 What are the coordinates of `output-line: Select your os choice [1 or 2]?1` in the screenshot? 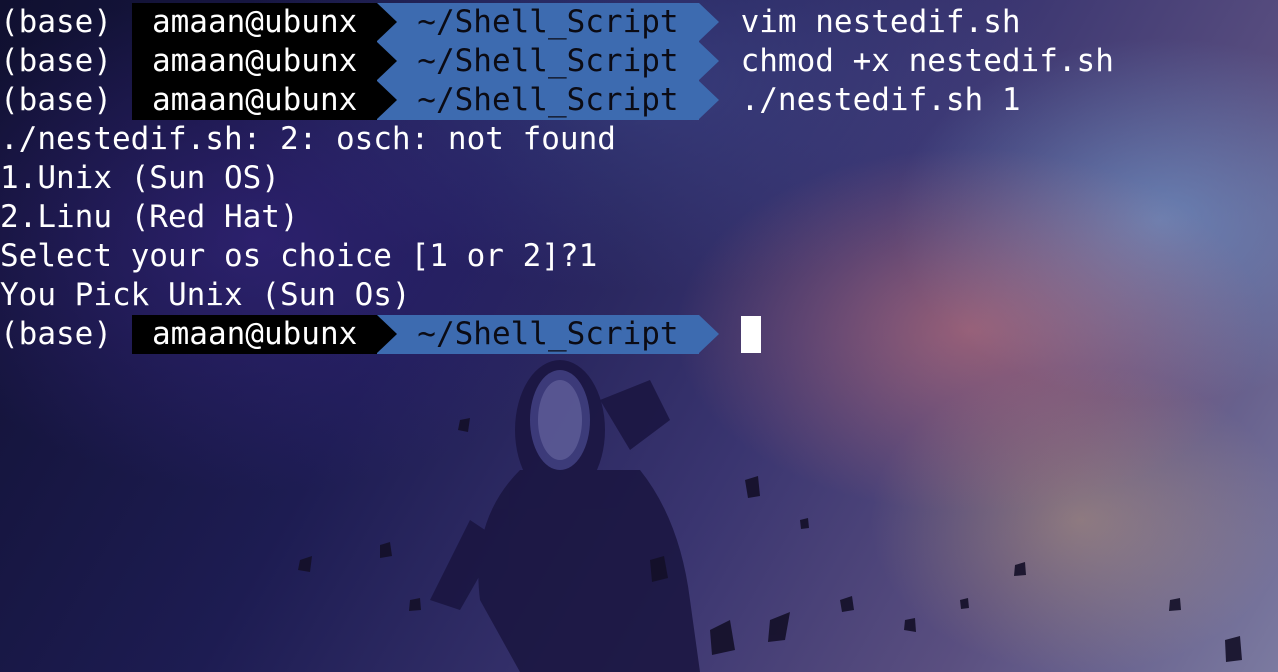 It's located at (299, 256).